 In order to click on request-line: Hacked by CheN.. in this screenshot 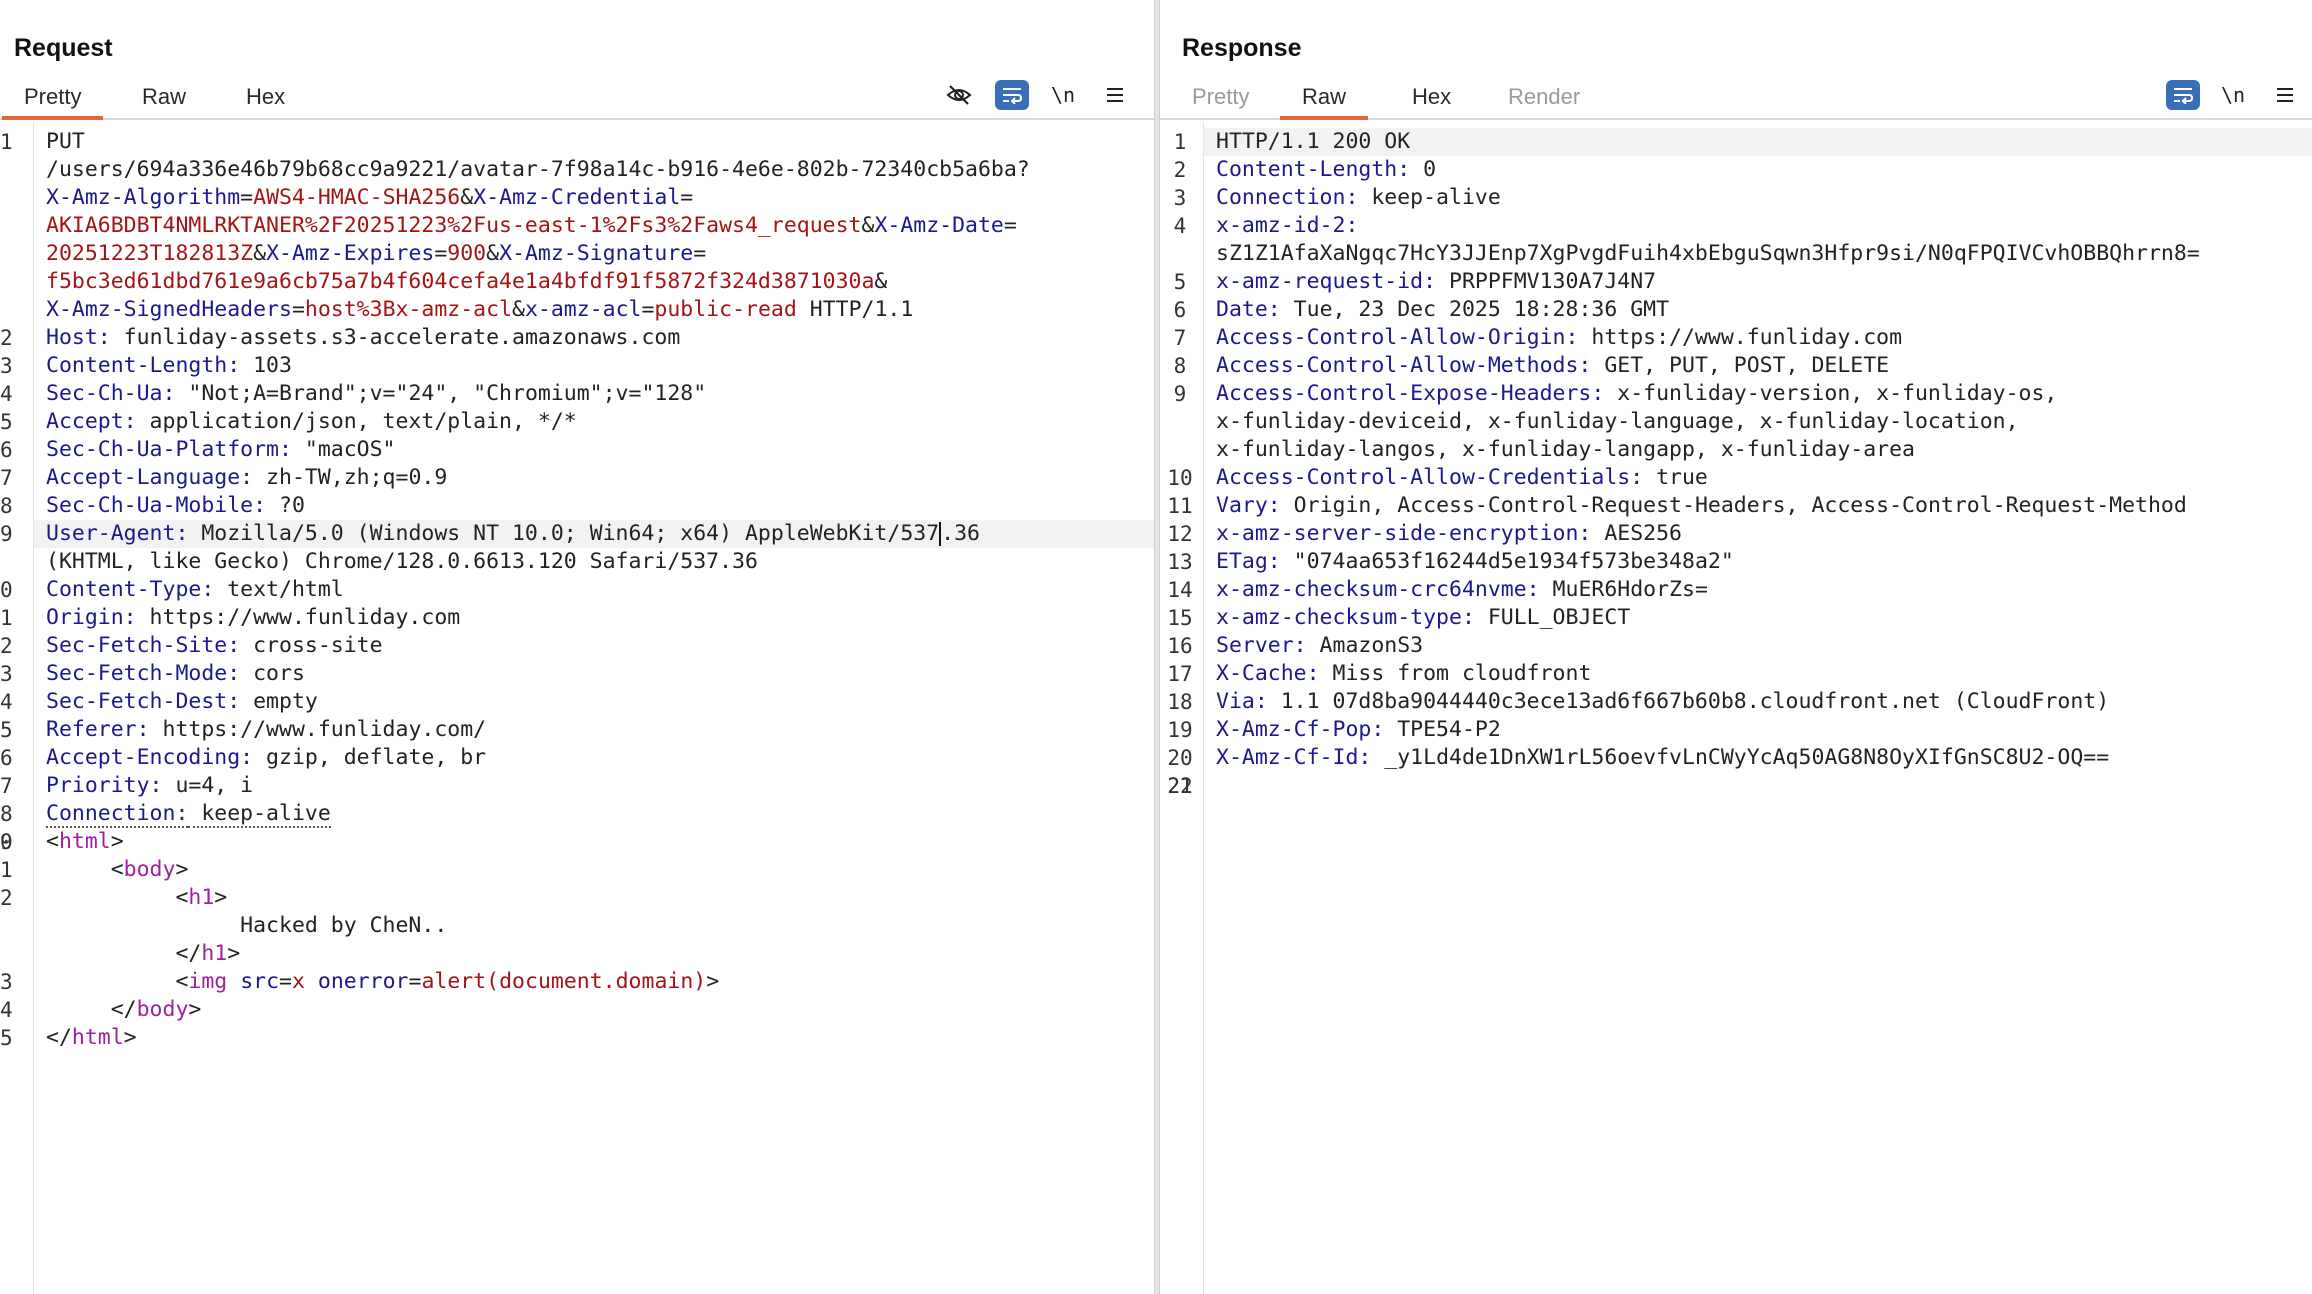, I will do `click(594, 926)`.